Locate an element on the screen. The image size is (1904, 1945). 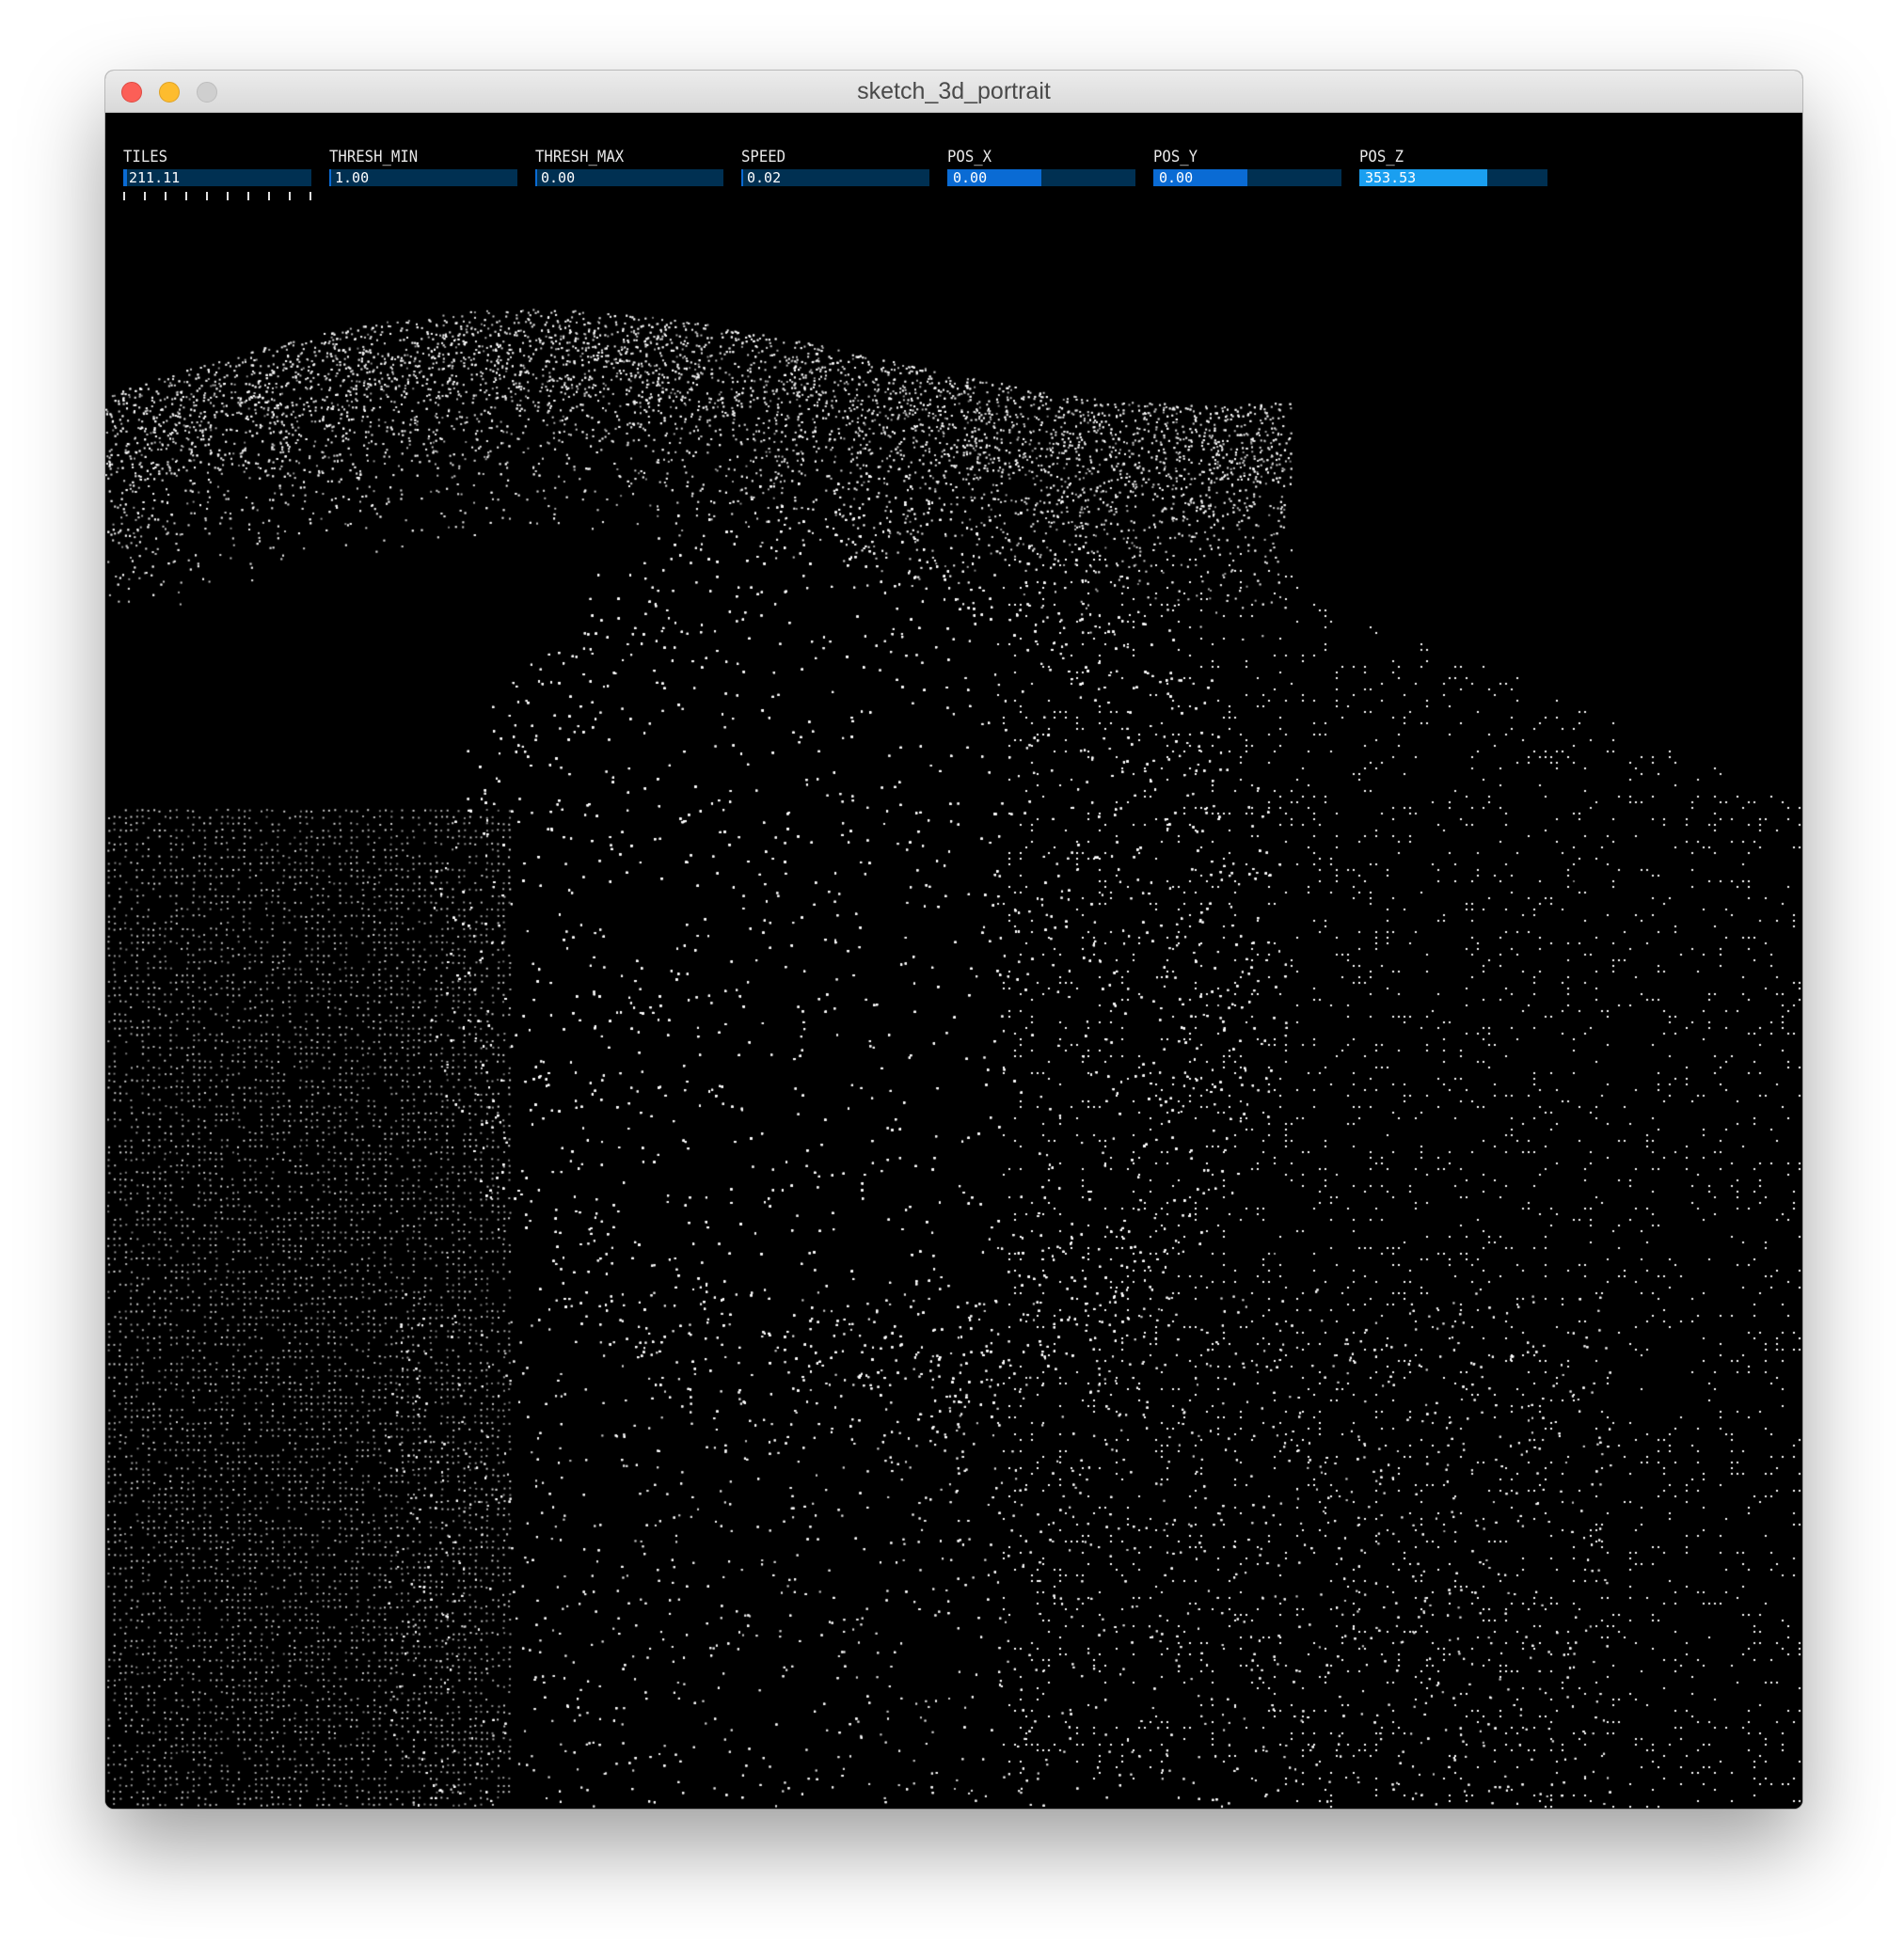
pos-y-slider: 0.00 is located at coordinates (1247, 177).